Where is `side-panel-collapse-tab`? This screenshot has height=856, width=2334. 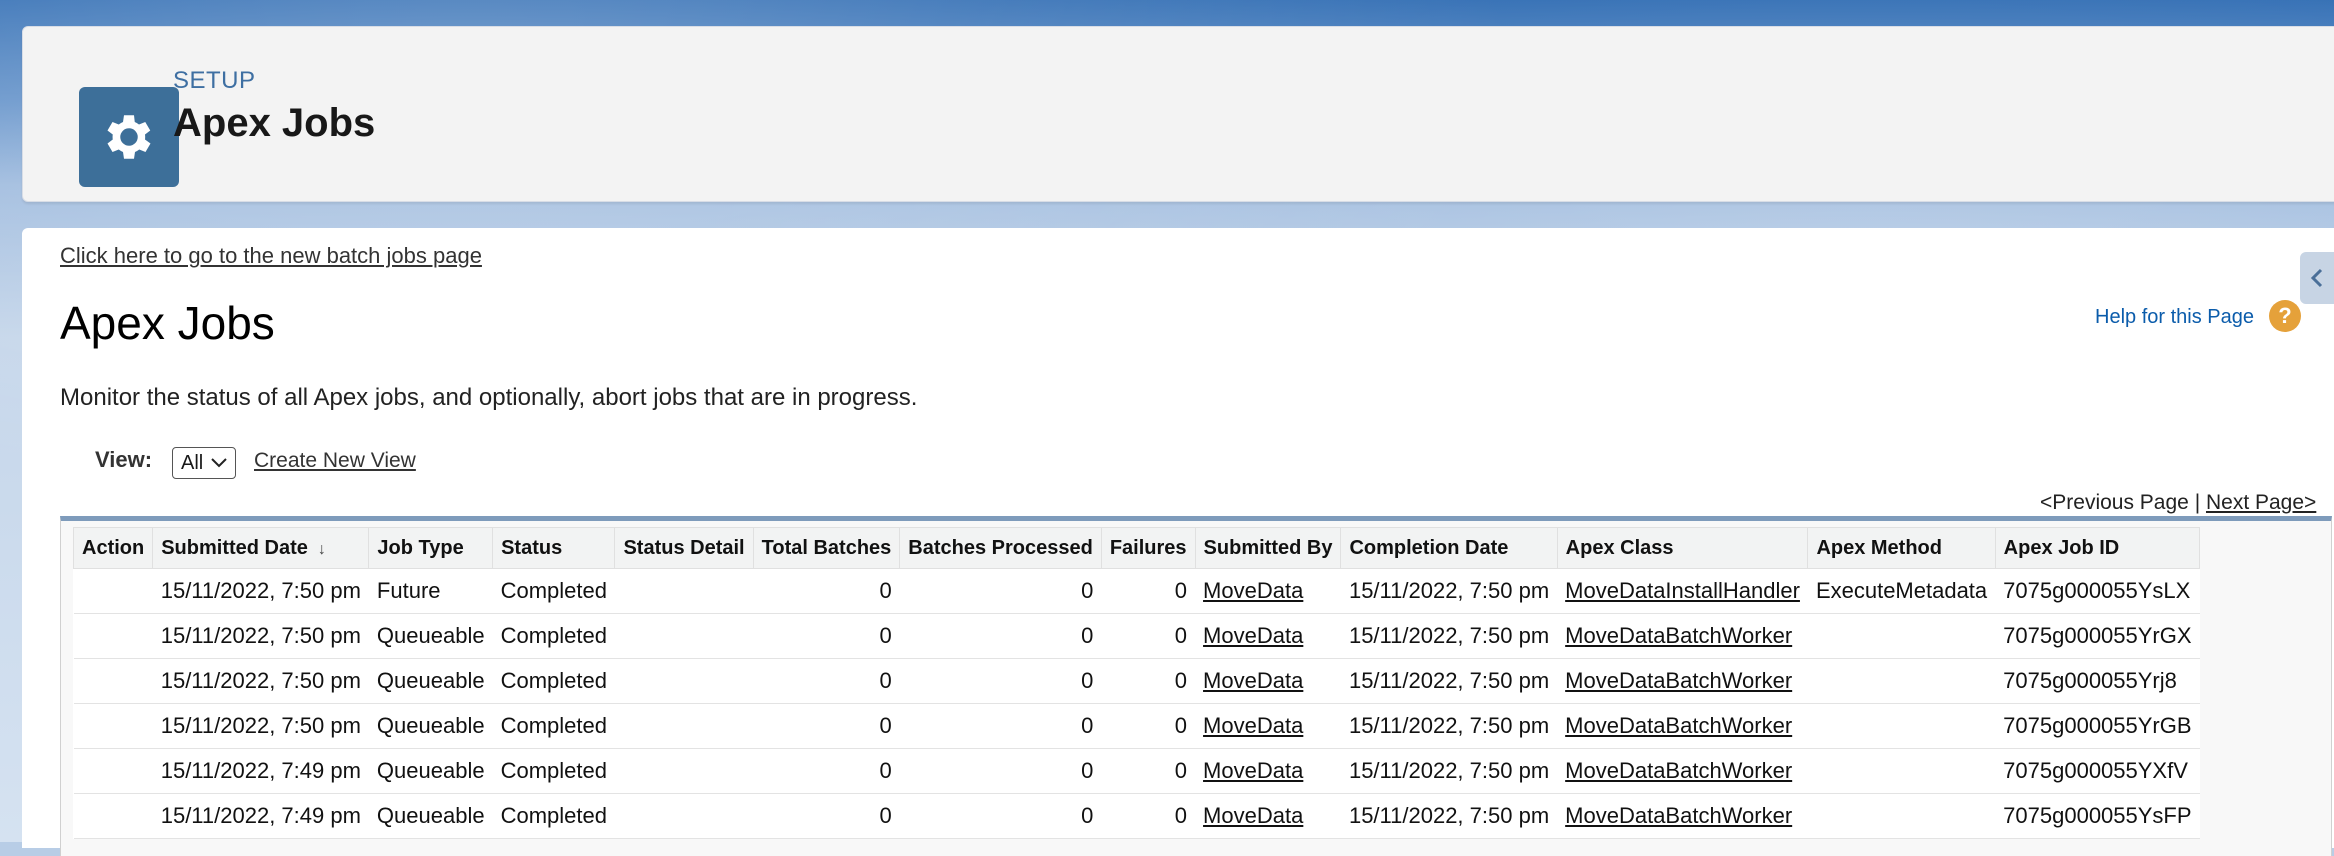 side-panel-collapse-tab is located at coordinates (2317, 278).